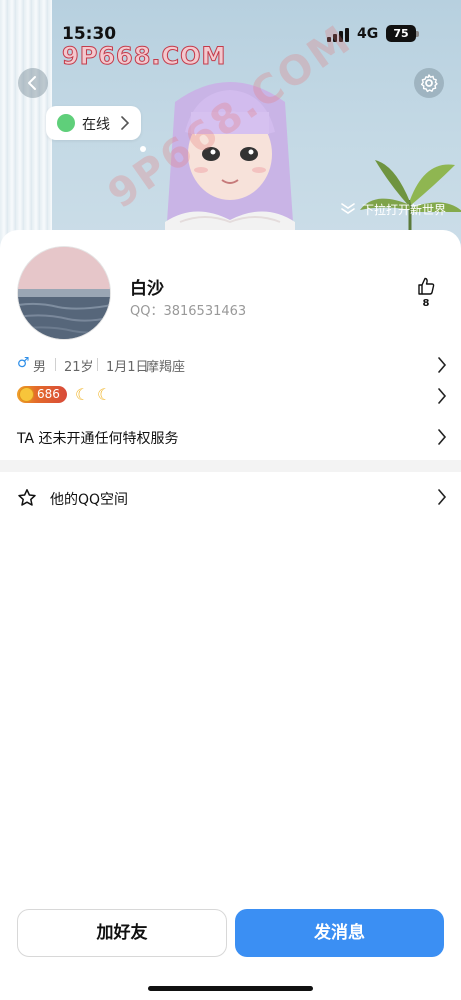  Describe the element at coordinates (232, 438) in the screenshot. I see `privilege-row: TA 还未开通任何特权服务` at that location.